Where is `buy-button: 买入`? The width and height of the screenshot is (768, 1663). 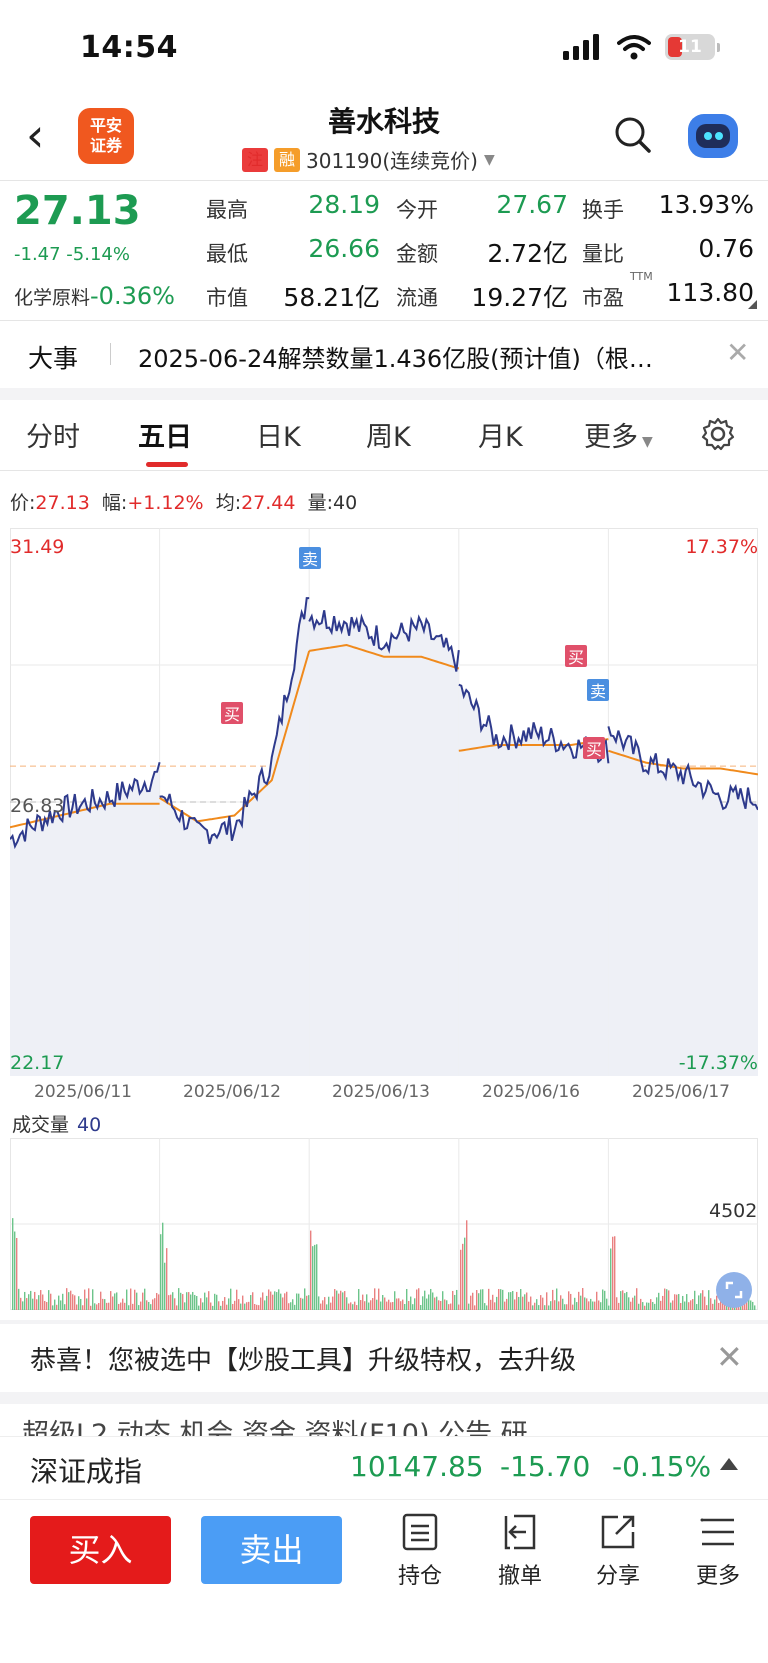 buy-button: 买入 is located at coordinates (100, 1550).